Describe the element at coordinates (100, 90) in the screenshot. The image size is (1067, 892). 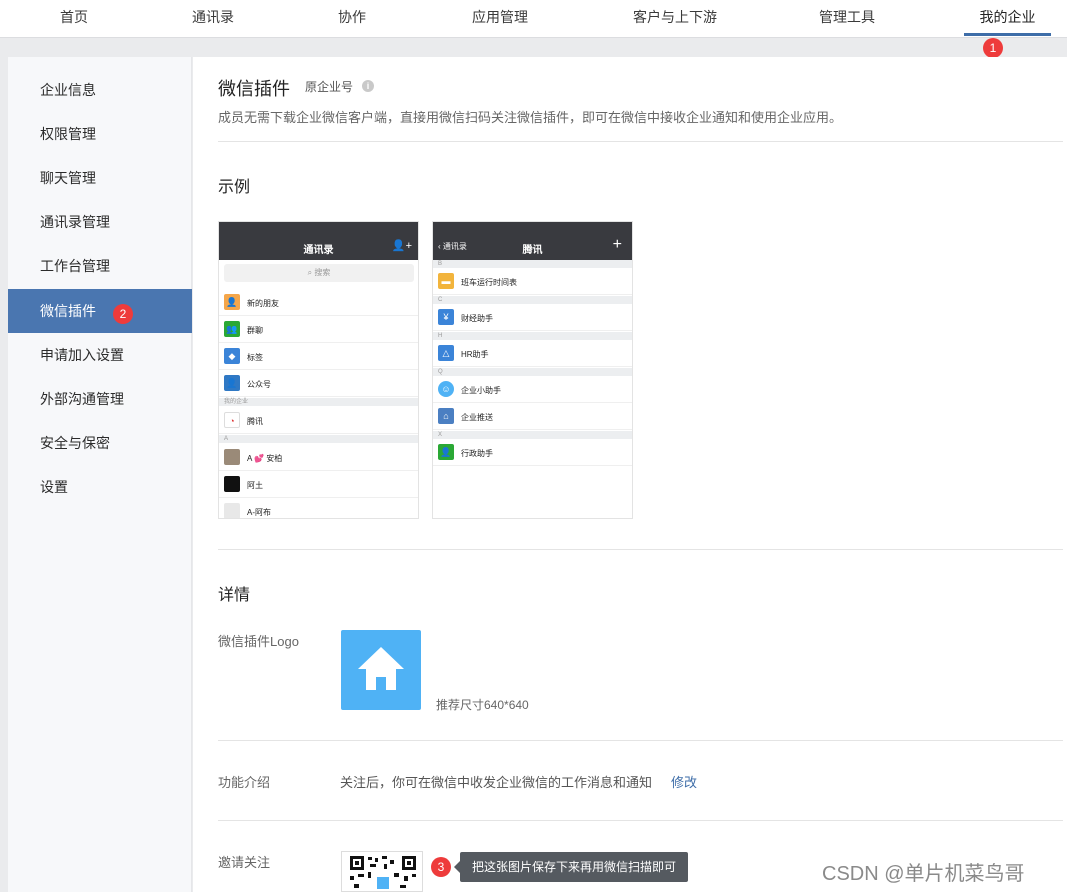
I see `sidebar-item-enterprise-info: 企业信息` at that location.